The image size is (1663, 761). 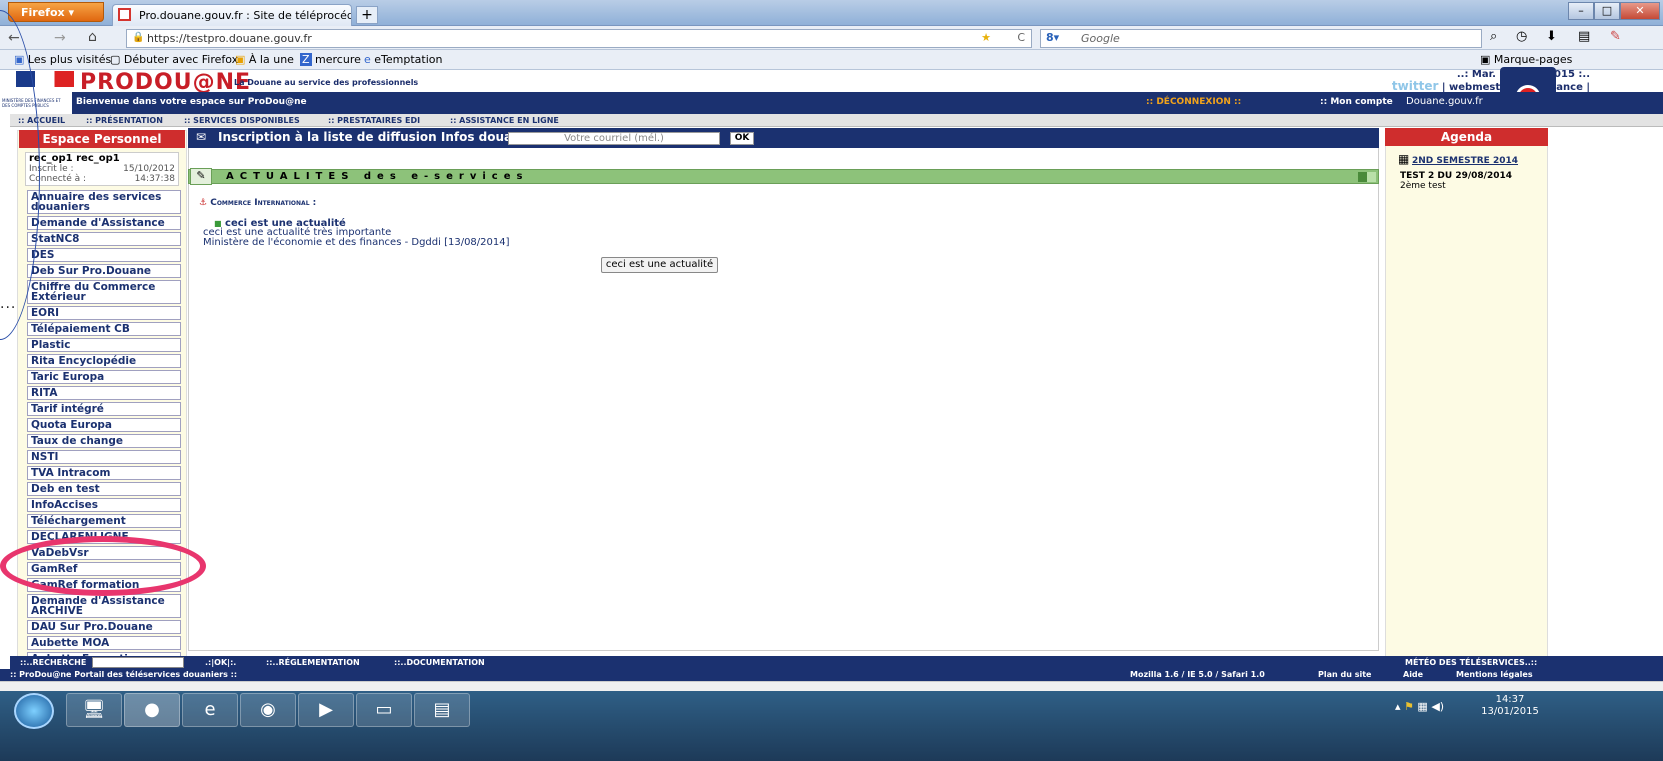 I want to click on espace-personnel-title: Espace Personnel, so click(x=102, y=139).